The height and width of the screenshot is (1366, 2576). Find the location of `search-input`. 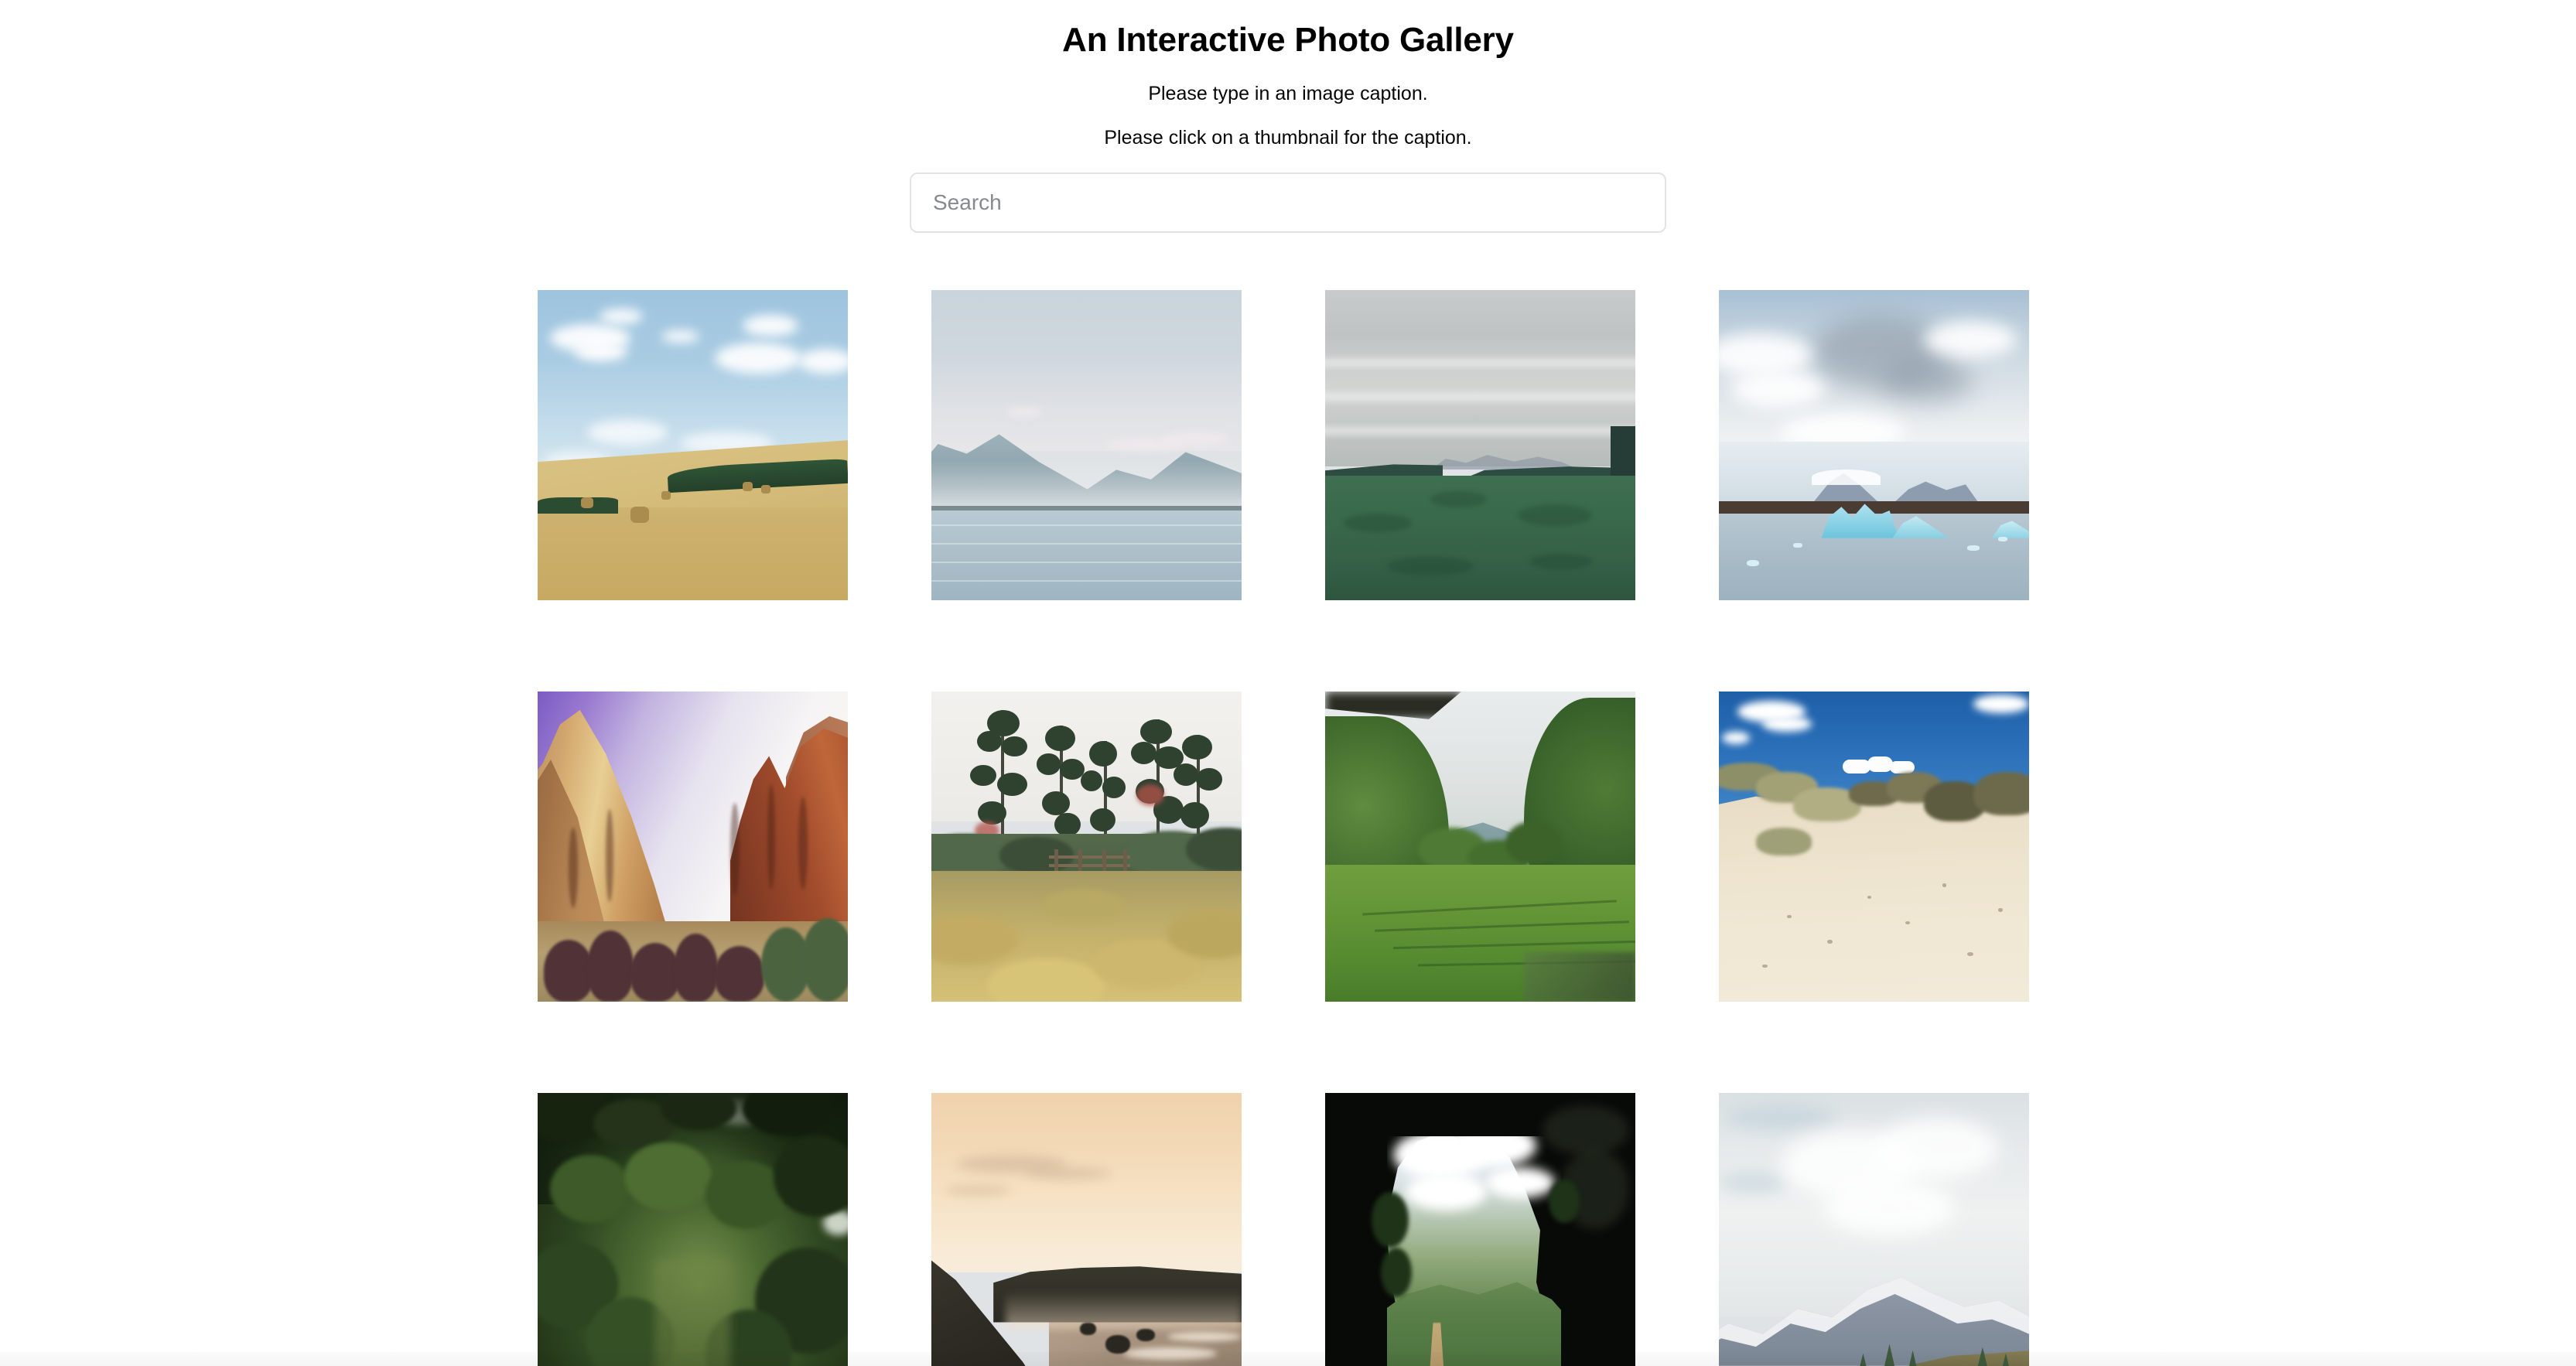

search-input is located at coordinates (1288, 202).